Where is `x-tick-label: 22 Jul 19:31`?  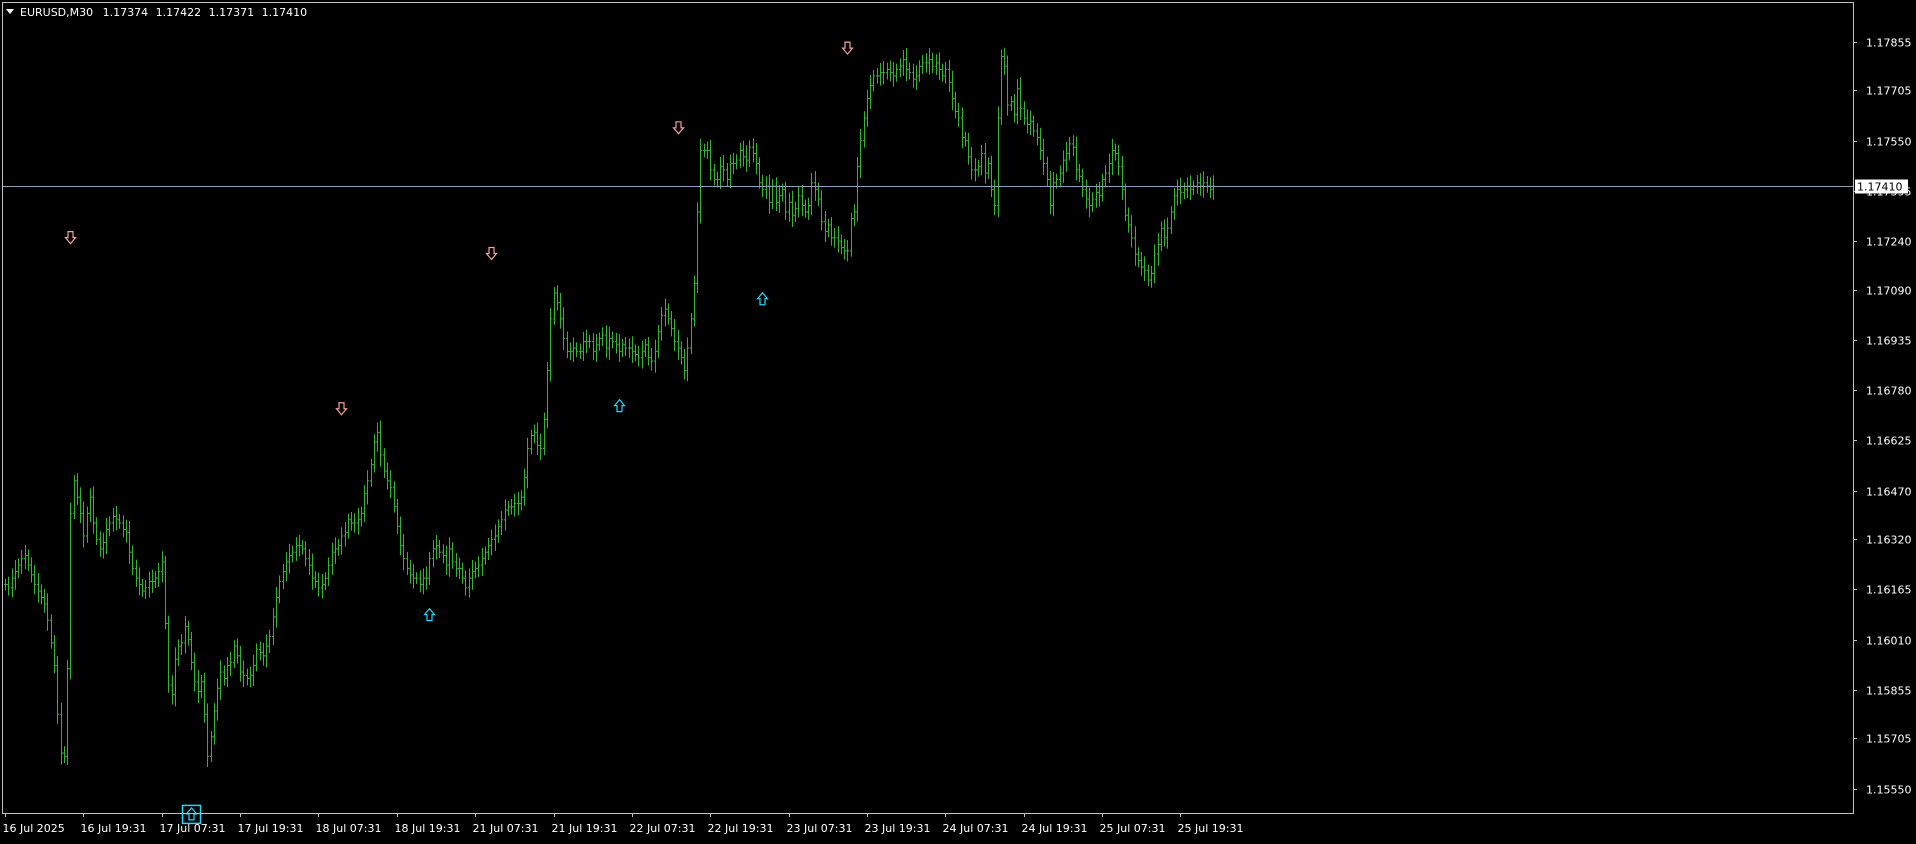 x-tick-label: 22 Jul 19:31 is located at coordinates (741, 828).